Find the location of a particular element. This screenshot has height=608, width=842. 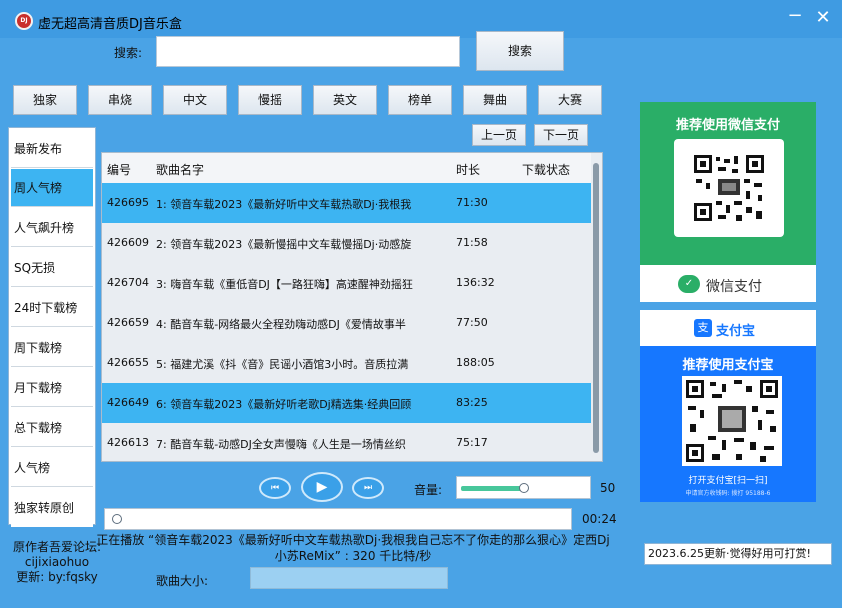

search-label: 搜索: is located at coordinates (128, 53).